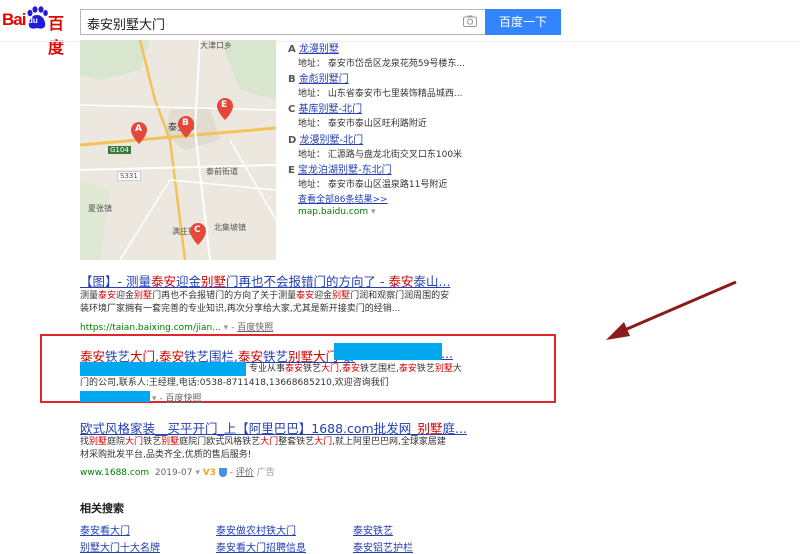  I want to click on result-snapshot-2: ▾ - 百度快照, so click(177, 399).